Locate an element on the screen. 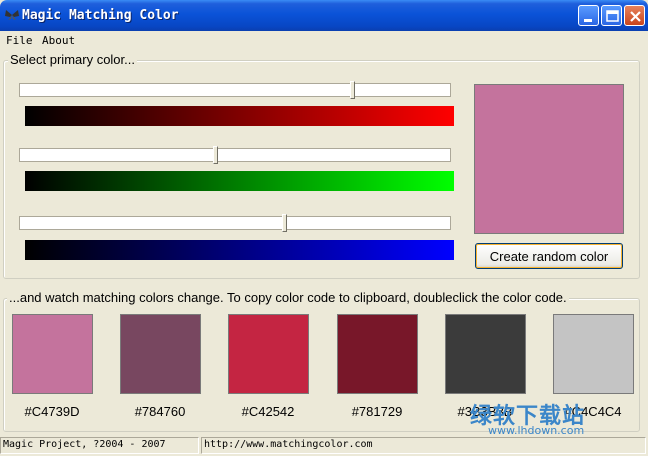 Image resolution: width=648 pixels, height=456 pixels. color-code-4: #781729 is located at coordinates (377, 411).